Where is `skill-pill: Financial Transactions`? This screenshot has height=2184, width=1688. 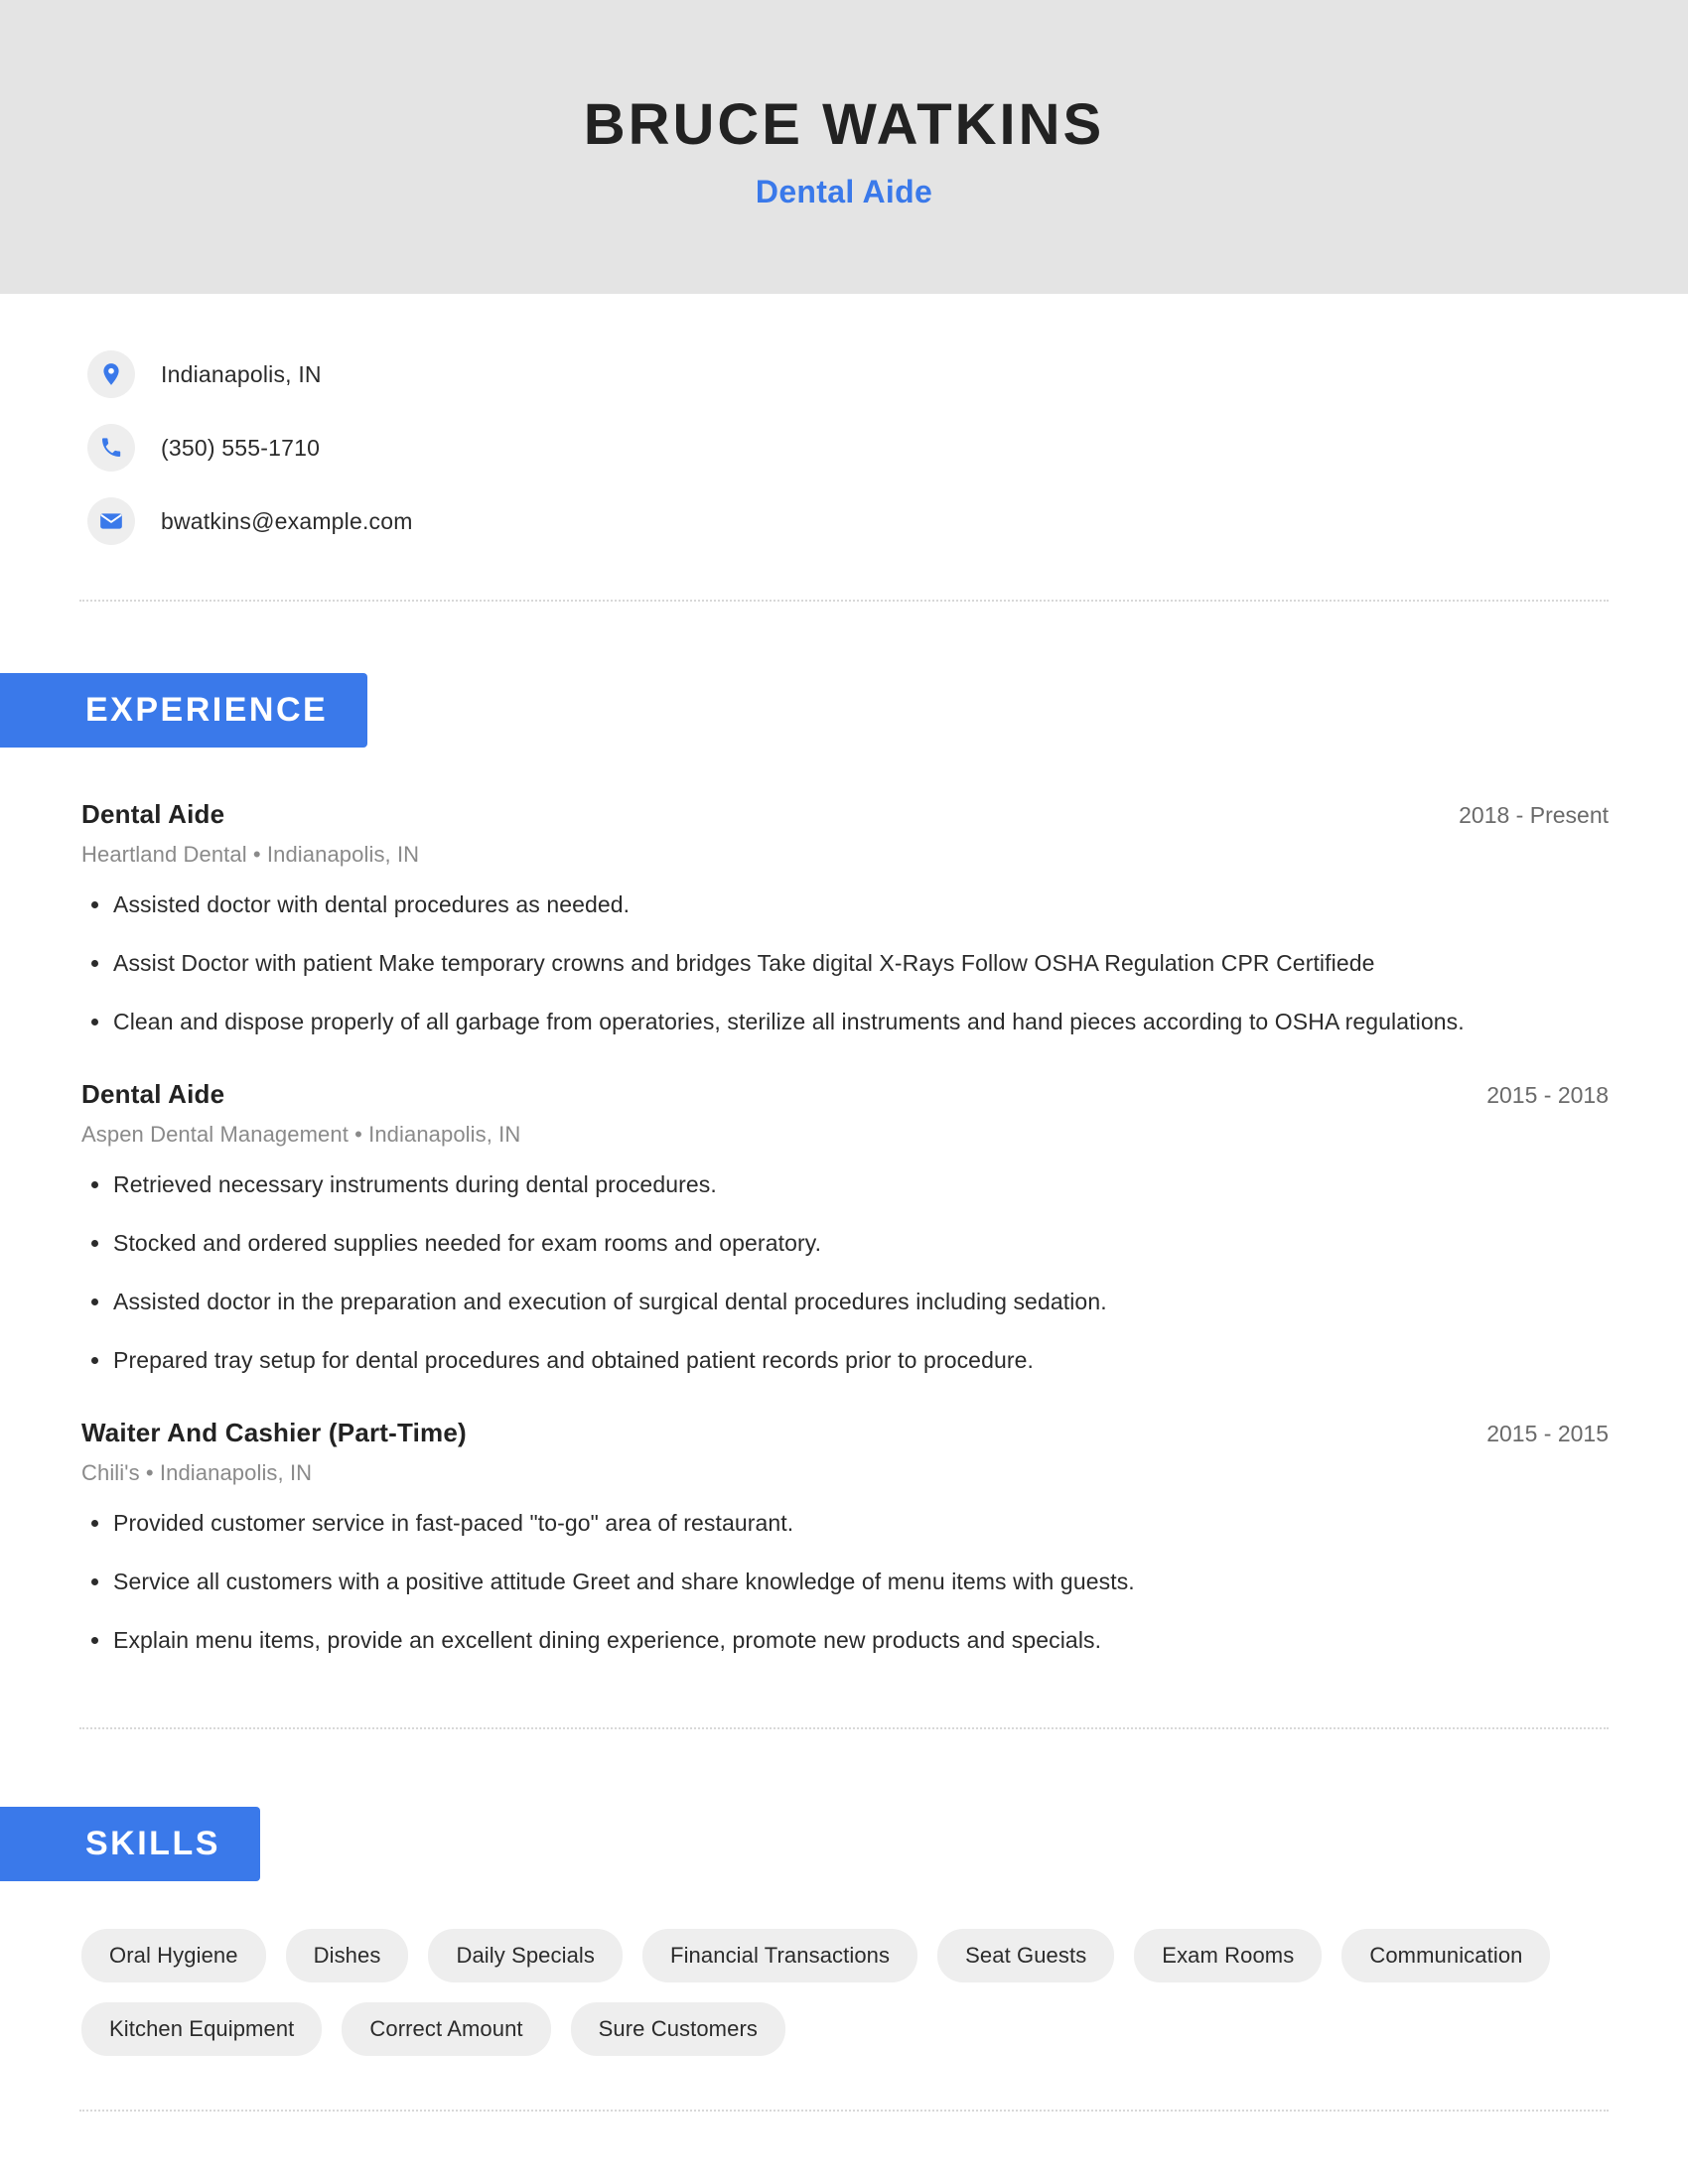
skill-pill: Financial Transactions is located at coordinates (780, 1956).